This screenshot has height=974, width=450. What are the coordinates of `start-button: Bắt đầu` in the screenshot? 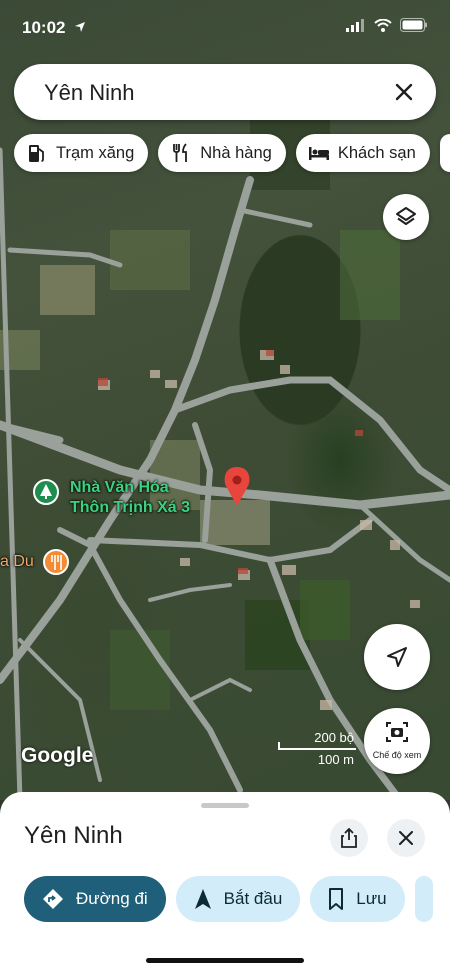 It's located at (238, 899).